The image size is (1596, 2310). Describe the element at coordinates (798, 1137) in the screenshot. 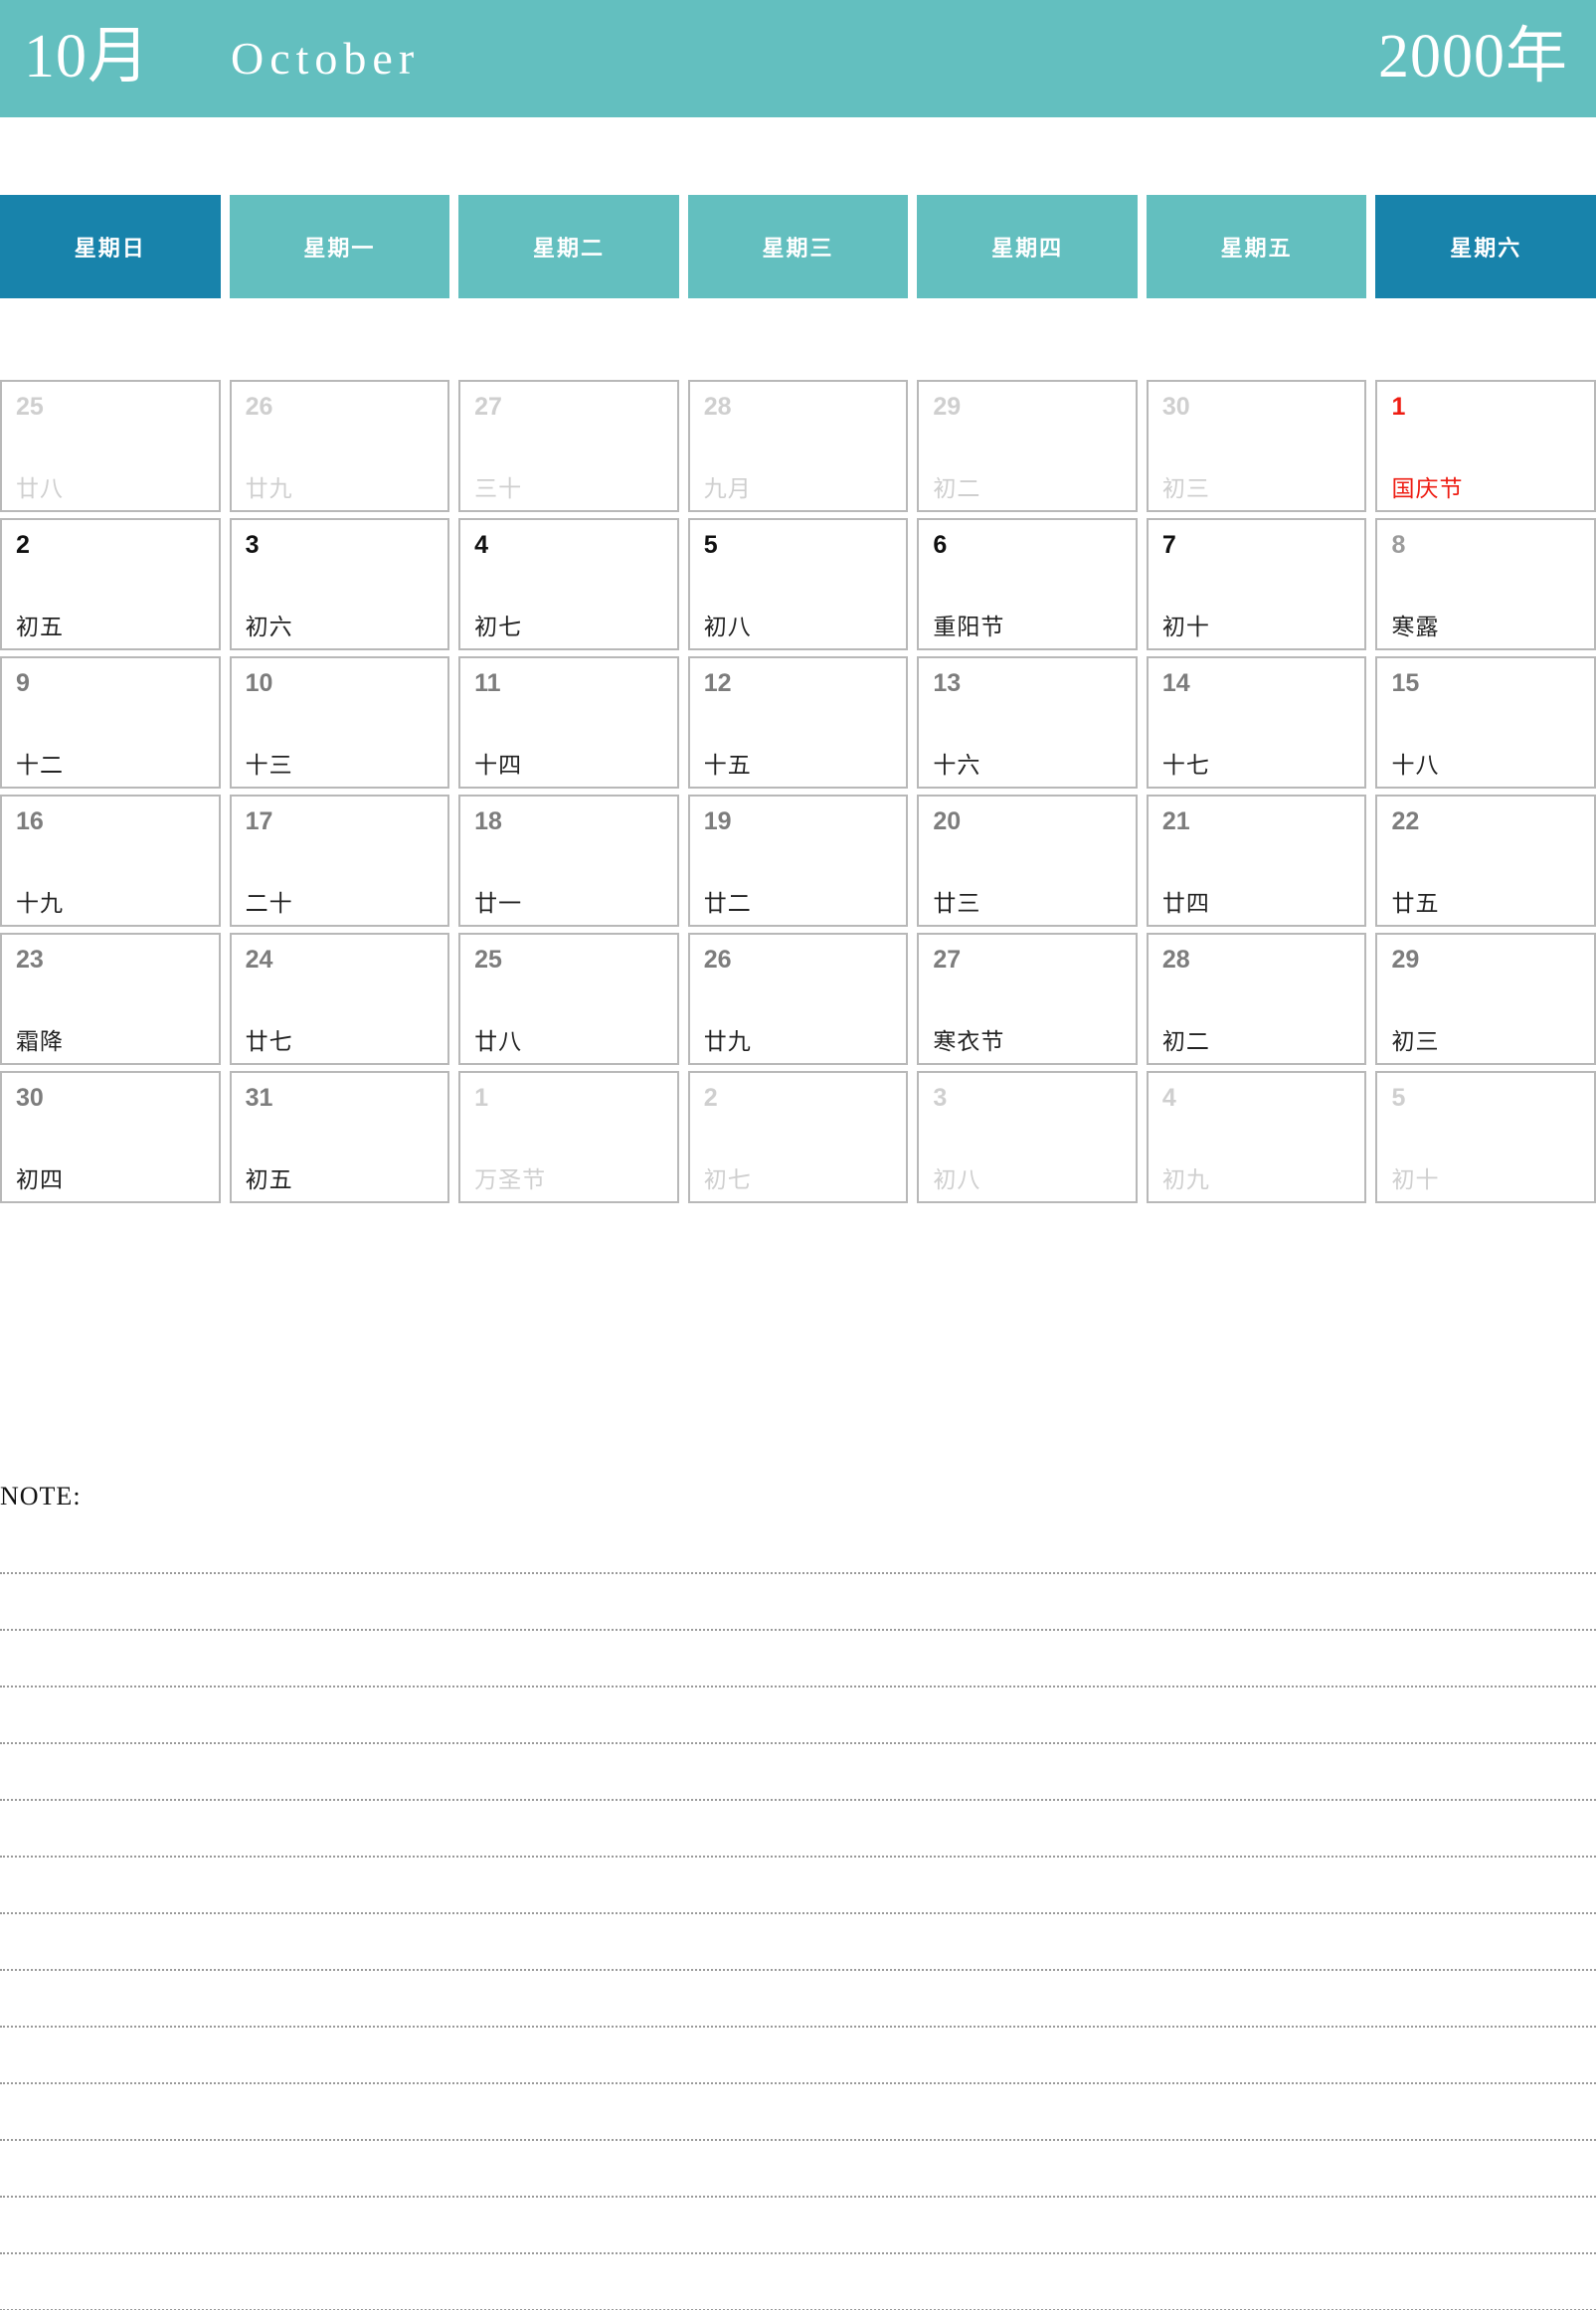

I see `calendar-day-cell: 2 初七` at that location.